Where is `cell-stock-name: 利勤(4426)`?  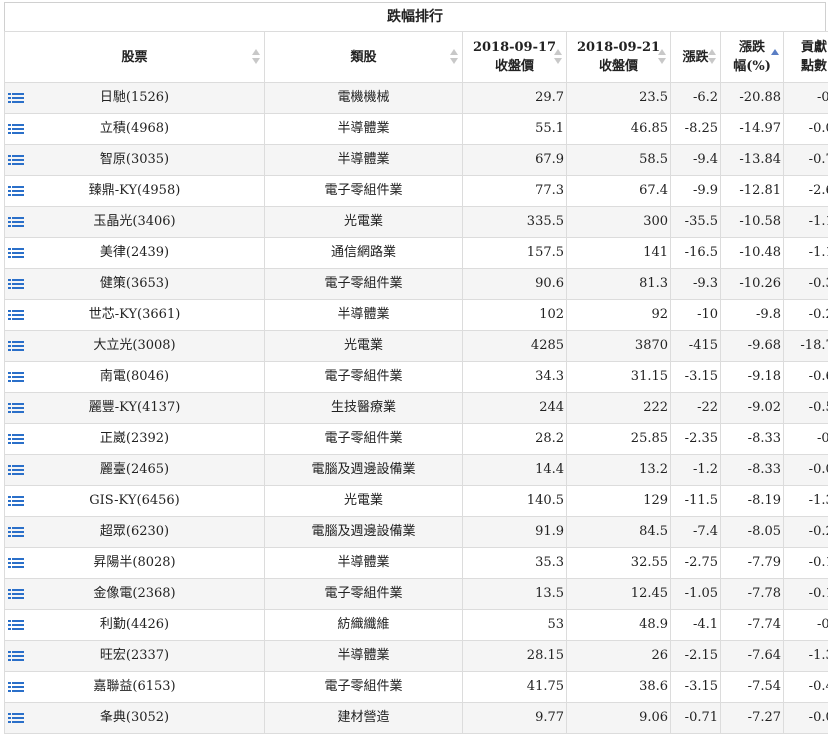 cell-stock-name: 利勤(4426) is located at coordinates (134, 625).